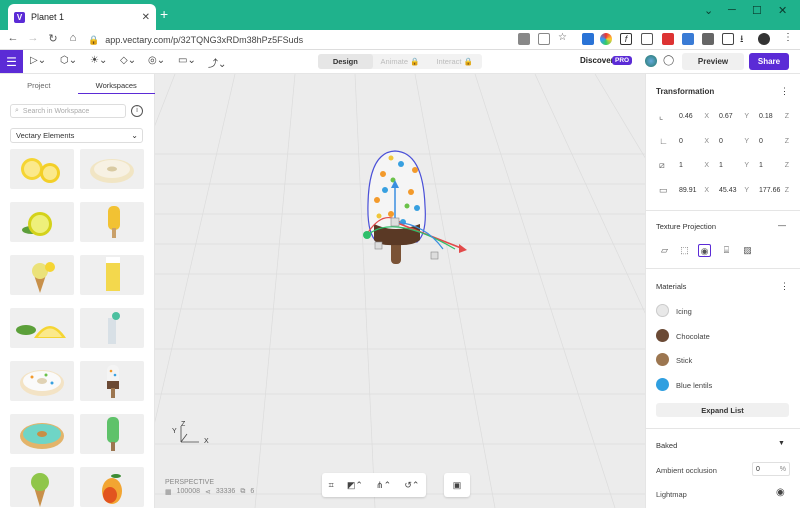 The width and height of the screenshot is (800, 508). What do you see at coordinates (780, 492) in the screenshot?
I see `eye-icon: ◉` at bounding box center [780, 492].